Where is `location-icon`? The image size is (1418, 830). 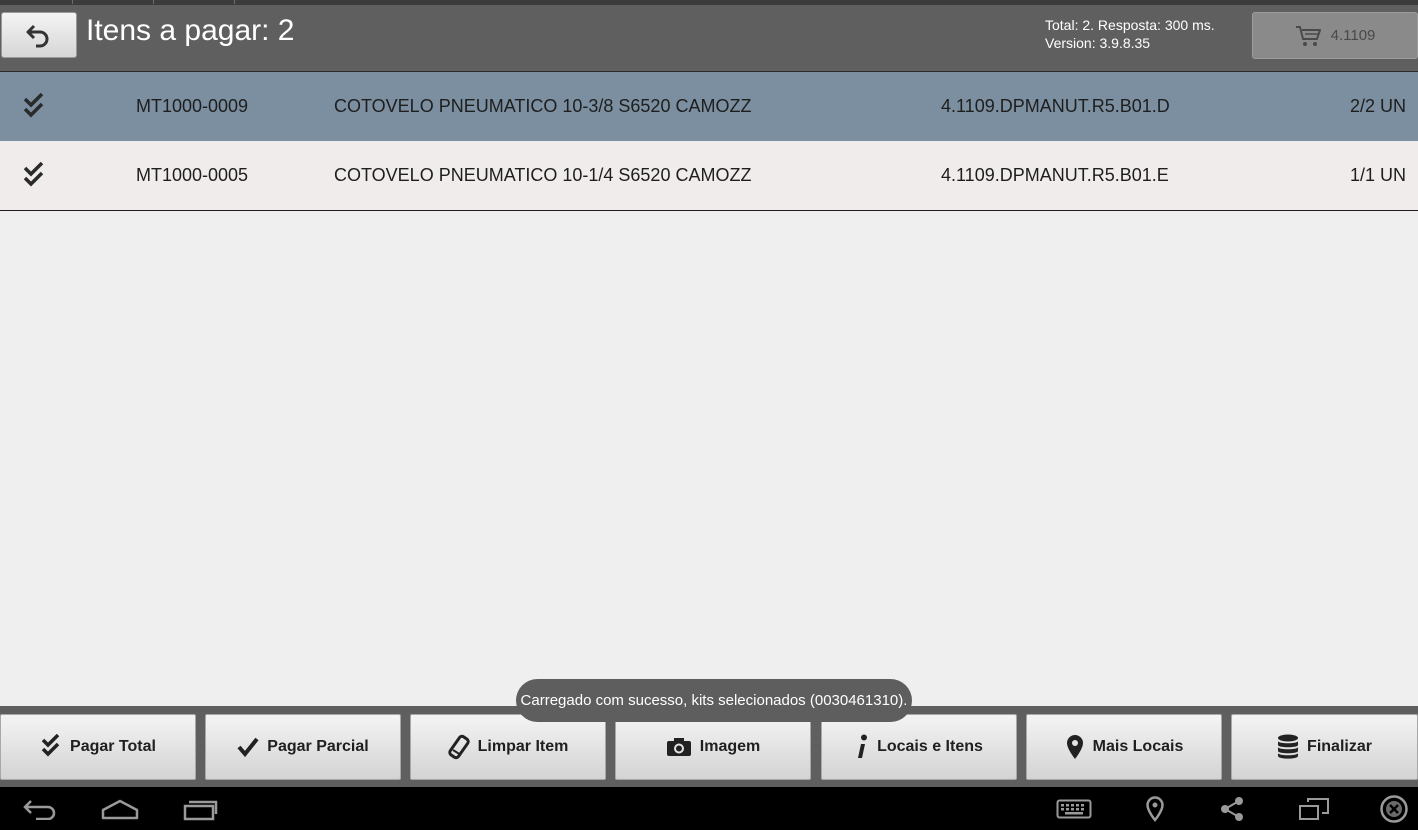
location-icon is located at coordinates (1155, 809).